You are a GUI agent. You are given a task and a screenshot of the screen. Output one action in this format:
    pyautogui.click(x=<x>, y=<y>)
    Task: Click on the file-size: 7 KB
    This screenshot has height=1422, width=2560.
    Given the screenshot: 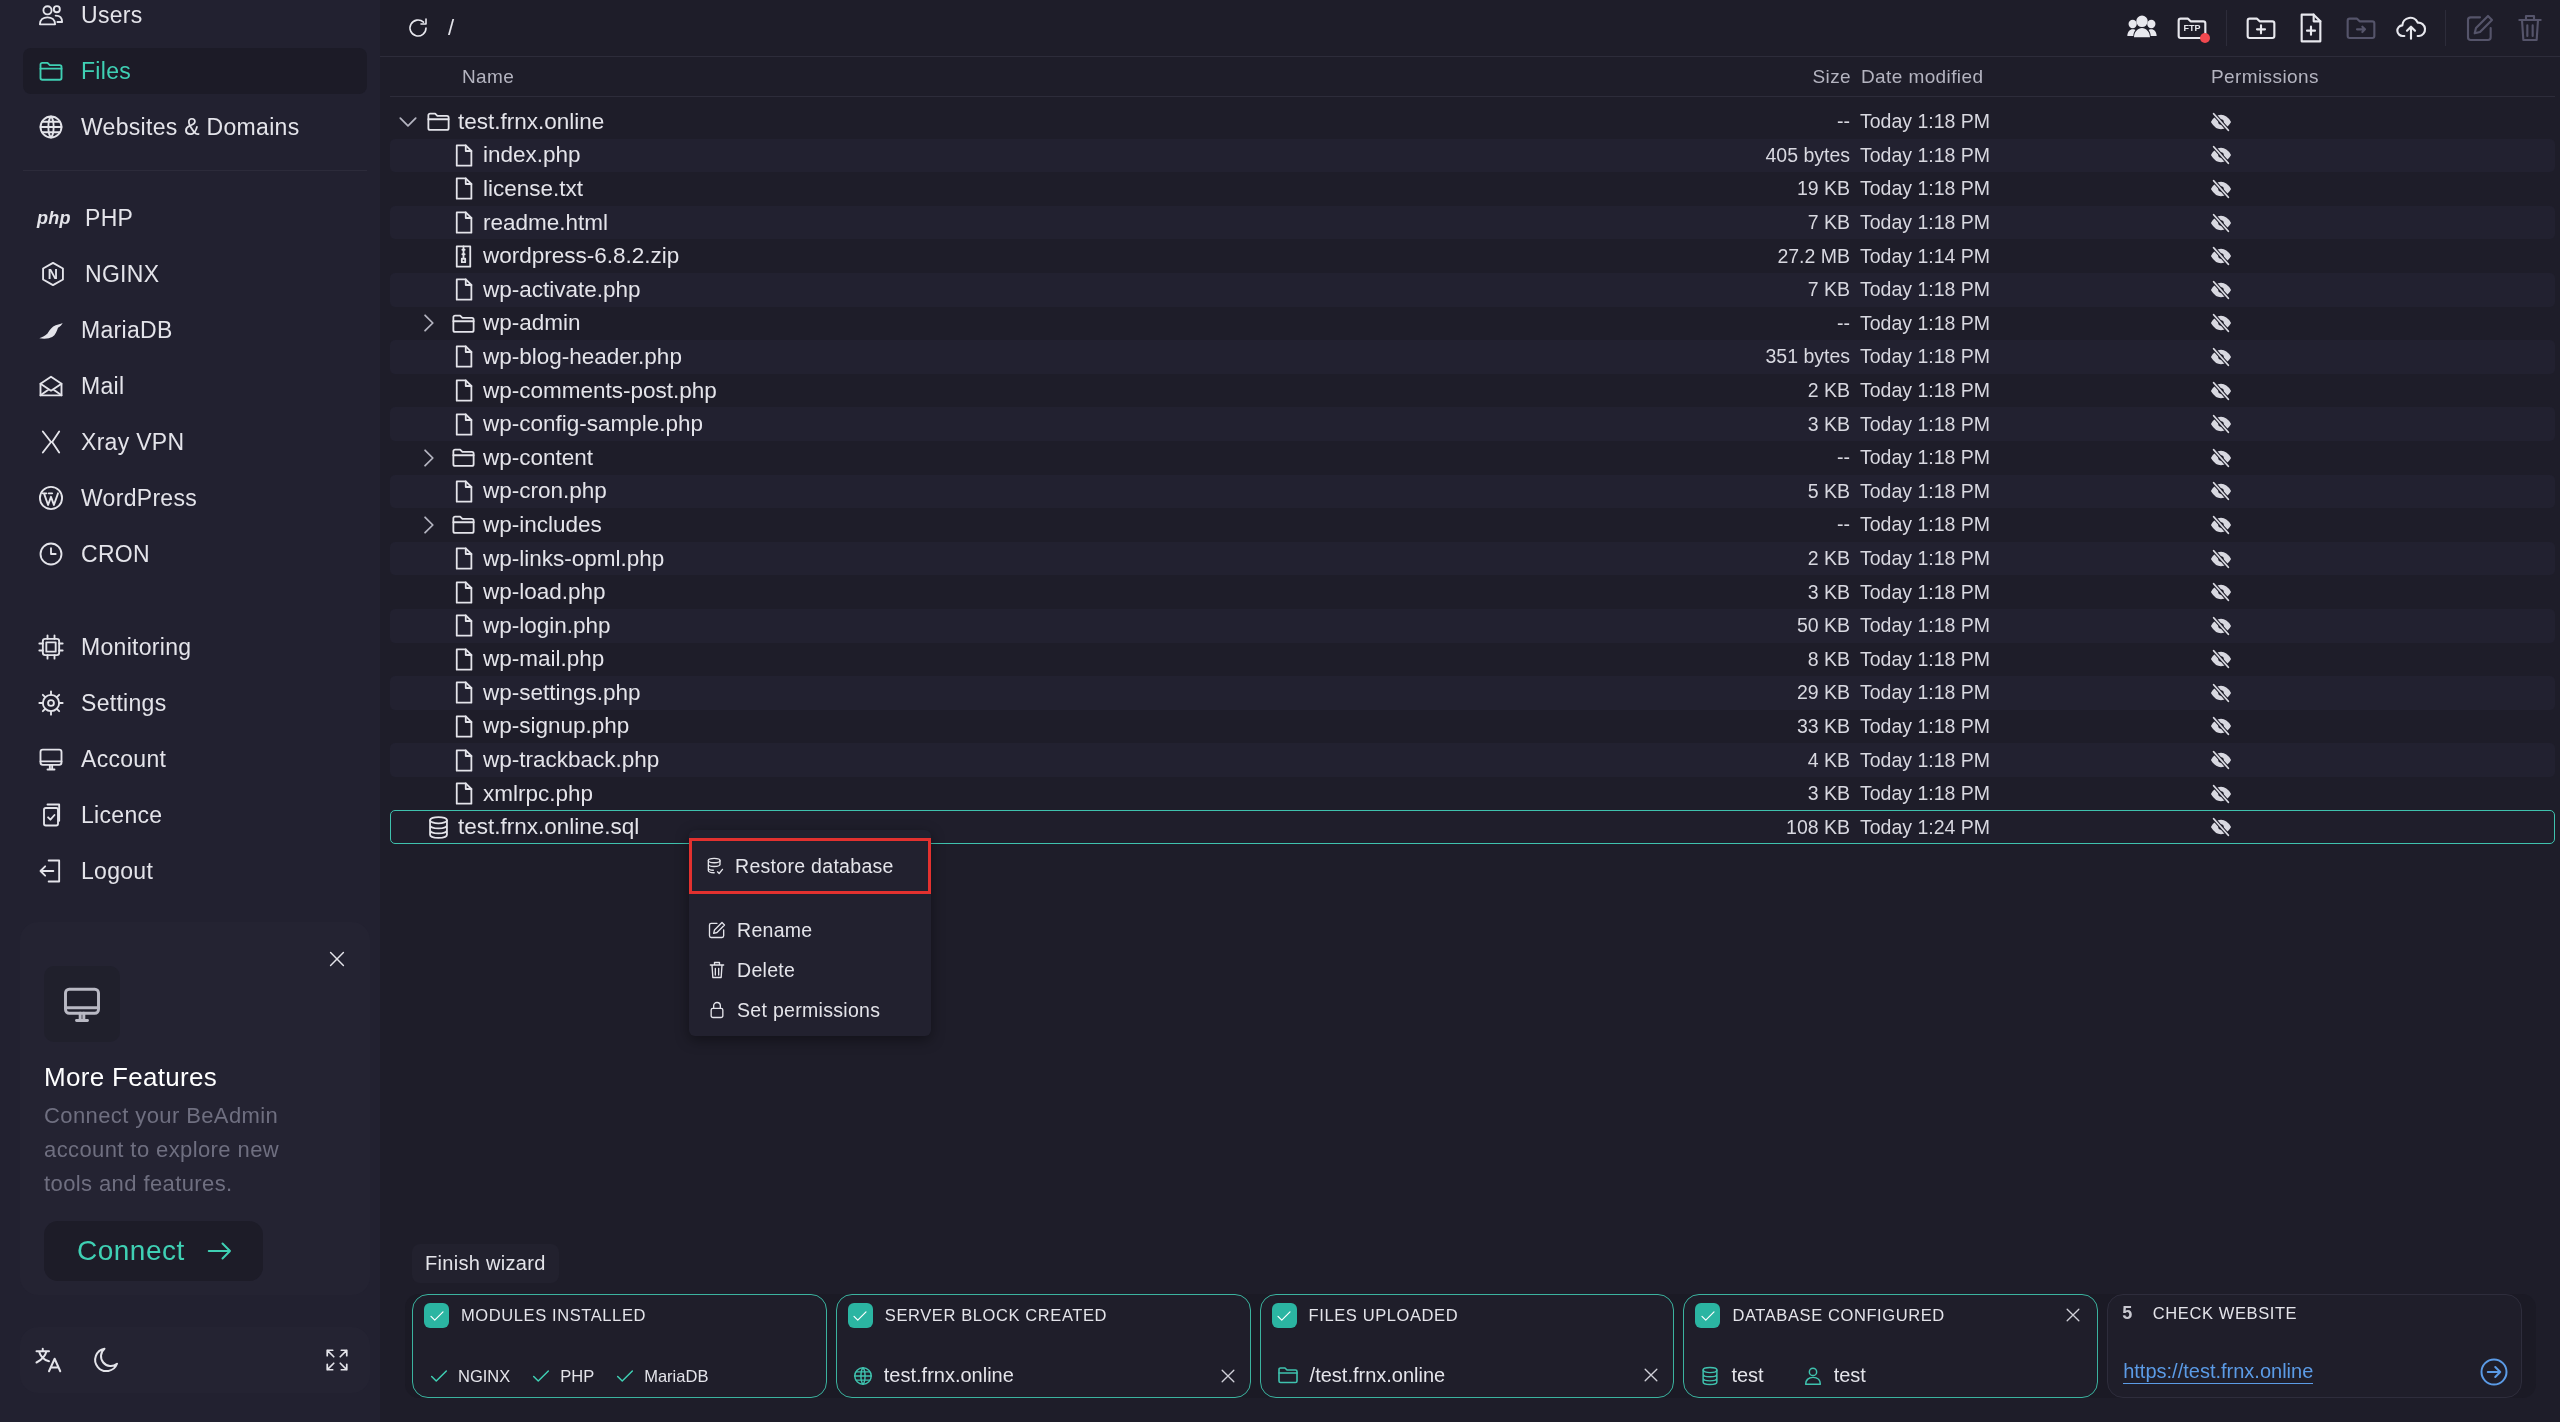 What is the action you would take?
    pyautogui.click(x=1828, y=290)
    